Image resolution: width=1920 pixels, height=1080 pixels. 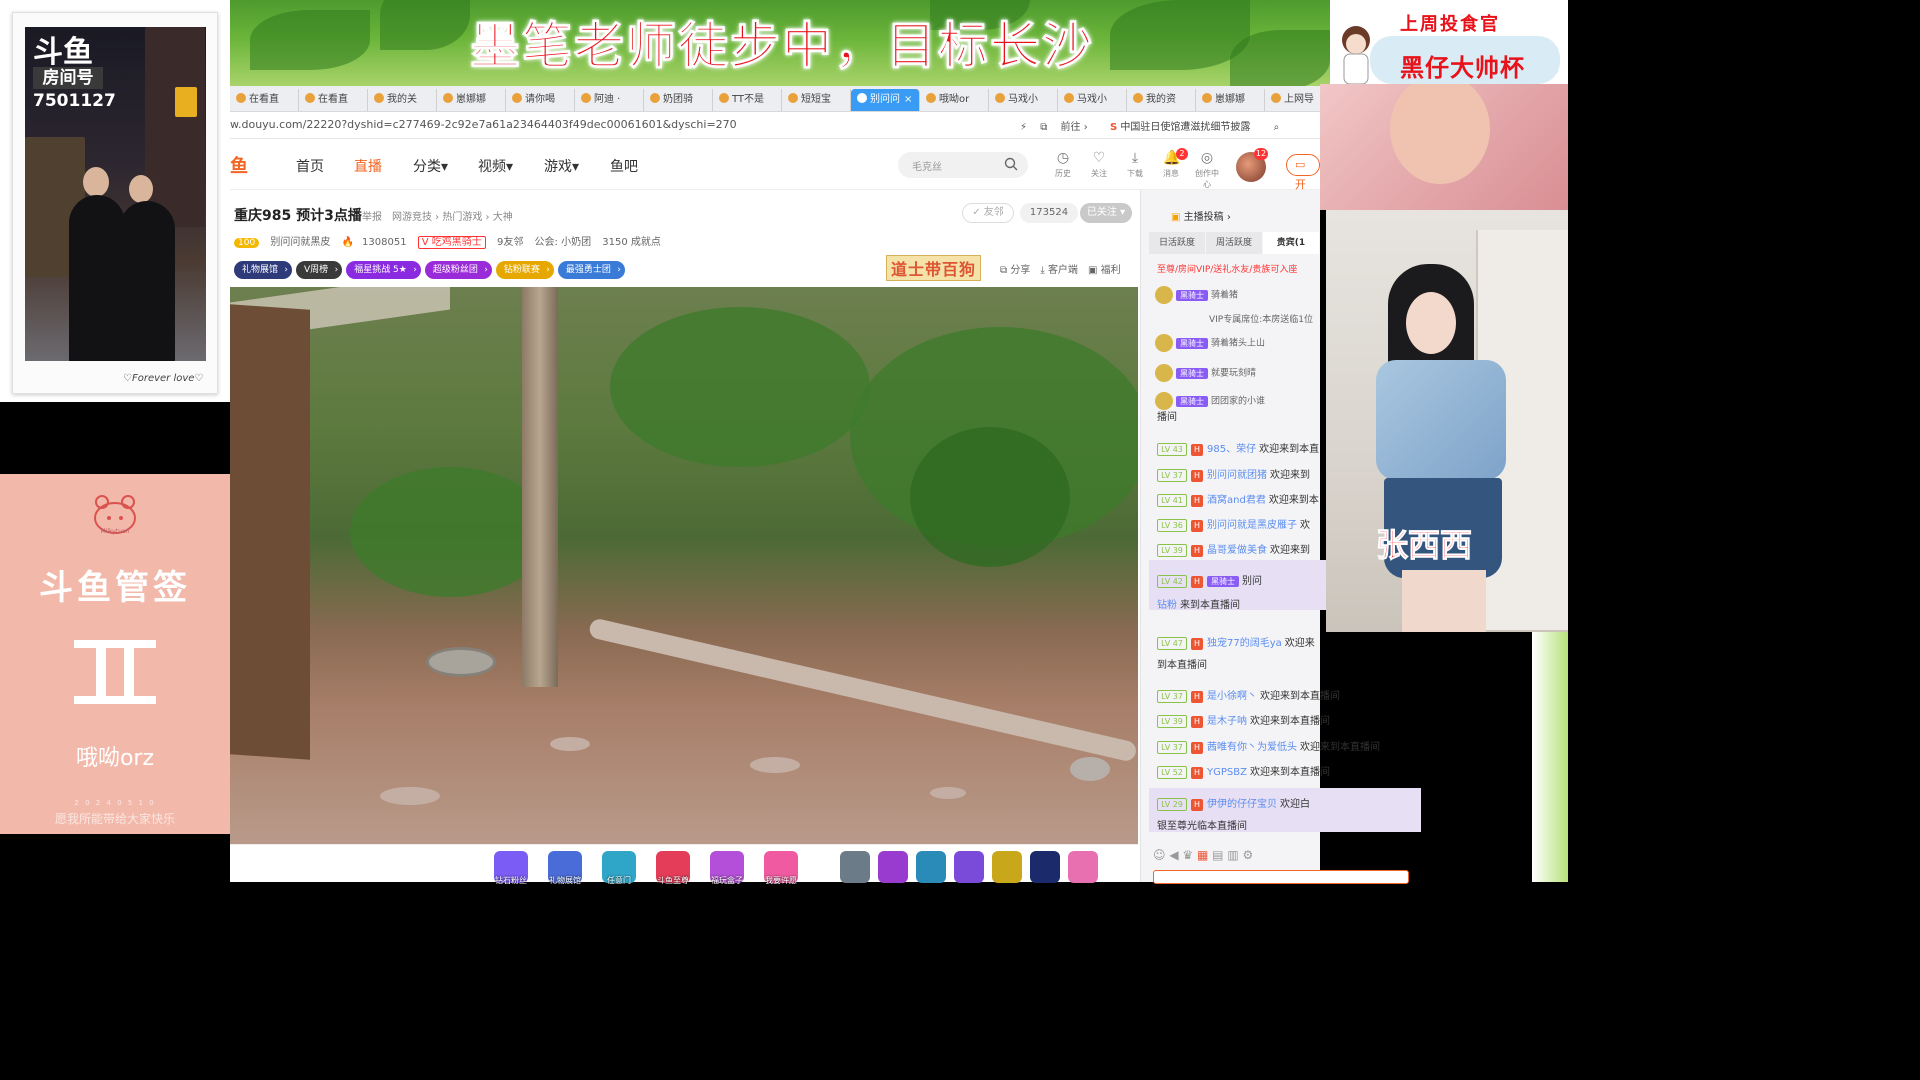 I want to click on close-tab-icon: ×, so click(x=908, y=99).